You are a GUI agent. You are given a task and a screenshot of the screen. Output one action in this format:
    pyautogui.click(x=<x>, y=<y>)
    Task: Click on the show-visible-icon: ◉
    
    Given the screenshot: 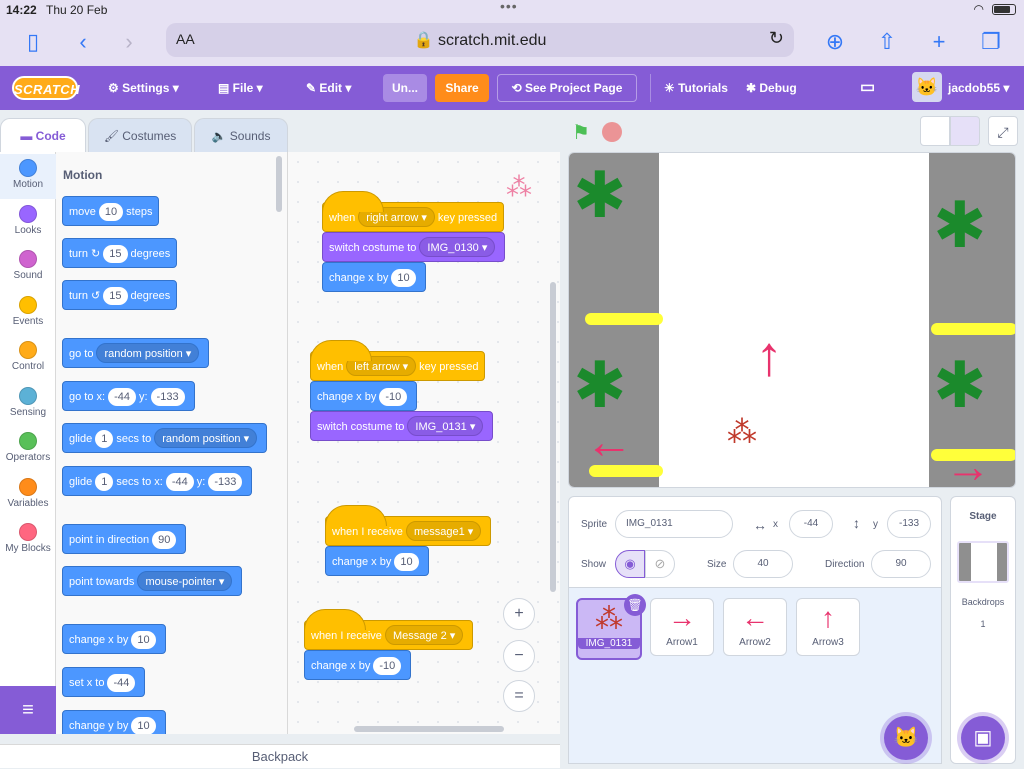 What is the action you would take?
    pyautogui.click(x=630, y=564)
    